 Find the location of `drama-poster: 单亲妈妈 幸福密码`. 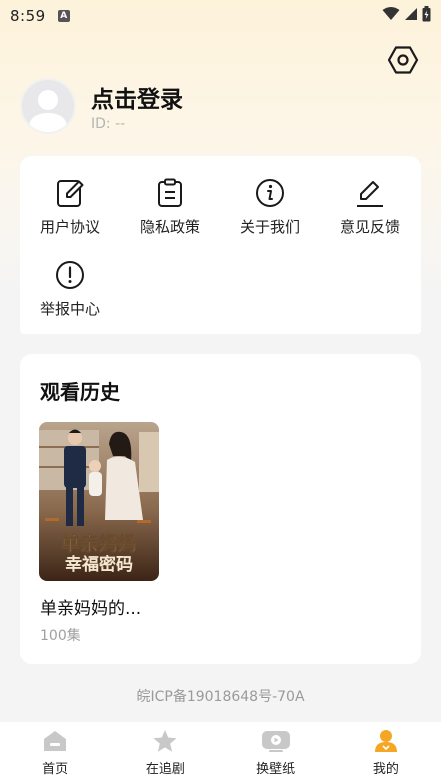

drama-poster: 单亲妈妈 幸福密码 is located at coordinates (99, 501).